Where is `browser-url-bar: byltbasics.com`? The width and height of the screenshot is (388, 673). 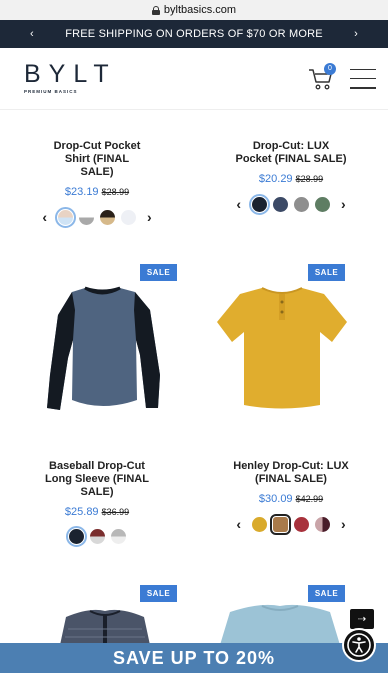 browser-url-bar: byltbasics.com is located at coordinates (194, 10).